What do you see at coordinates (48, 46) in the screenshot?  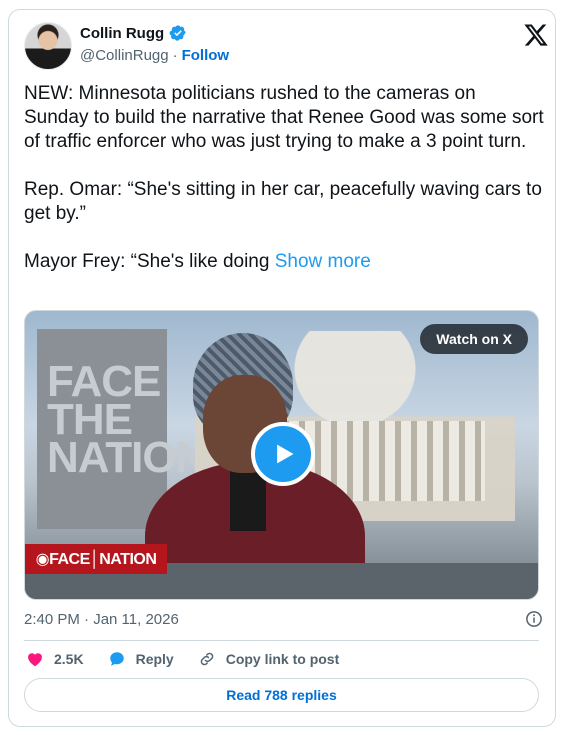 I see `avatar` at bounding box center [48, 46].